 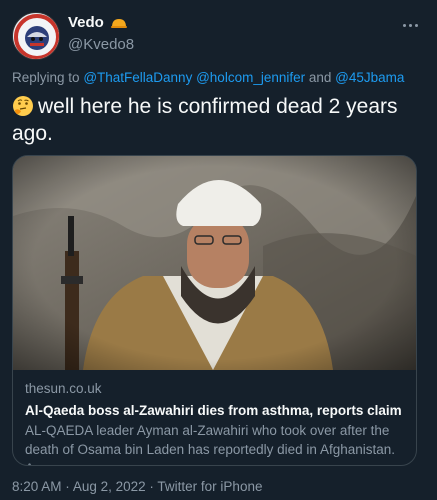 I want to click on tweet-date: Aug 2, 2022, so click(x=109, y=486).